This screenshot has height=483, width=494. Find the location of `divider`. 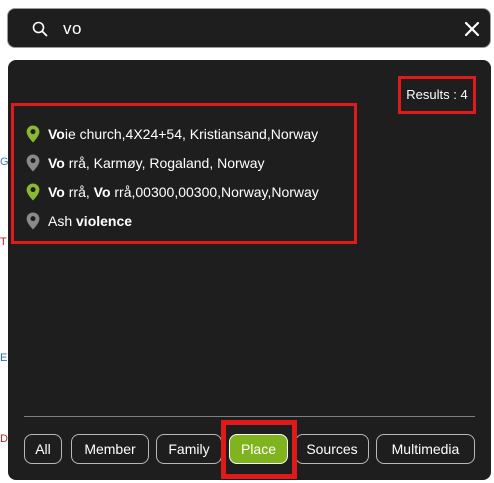

divider is located at coordinates (249, 416).